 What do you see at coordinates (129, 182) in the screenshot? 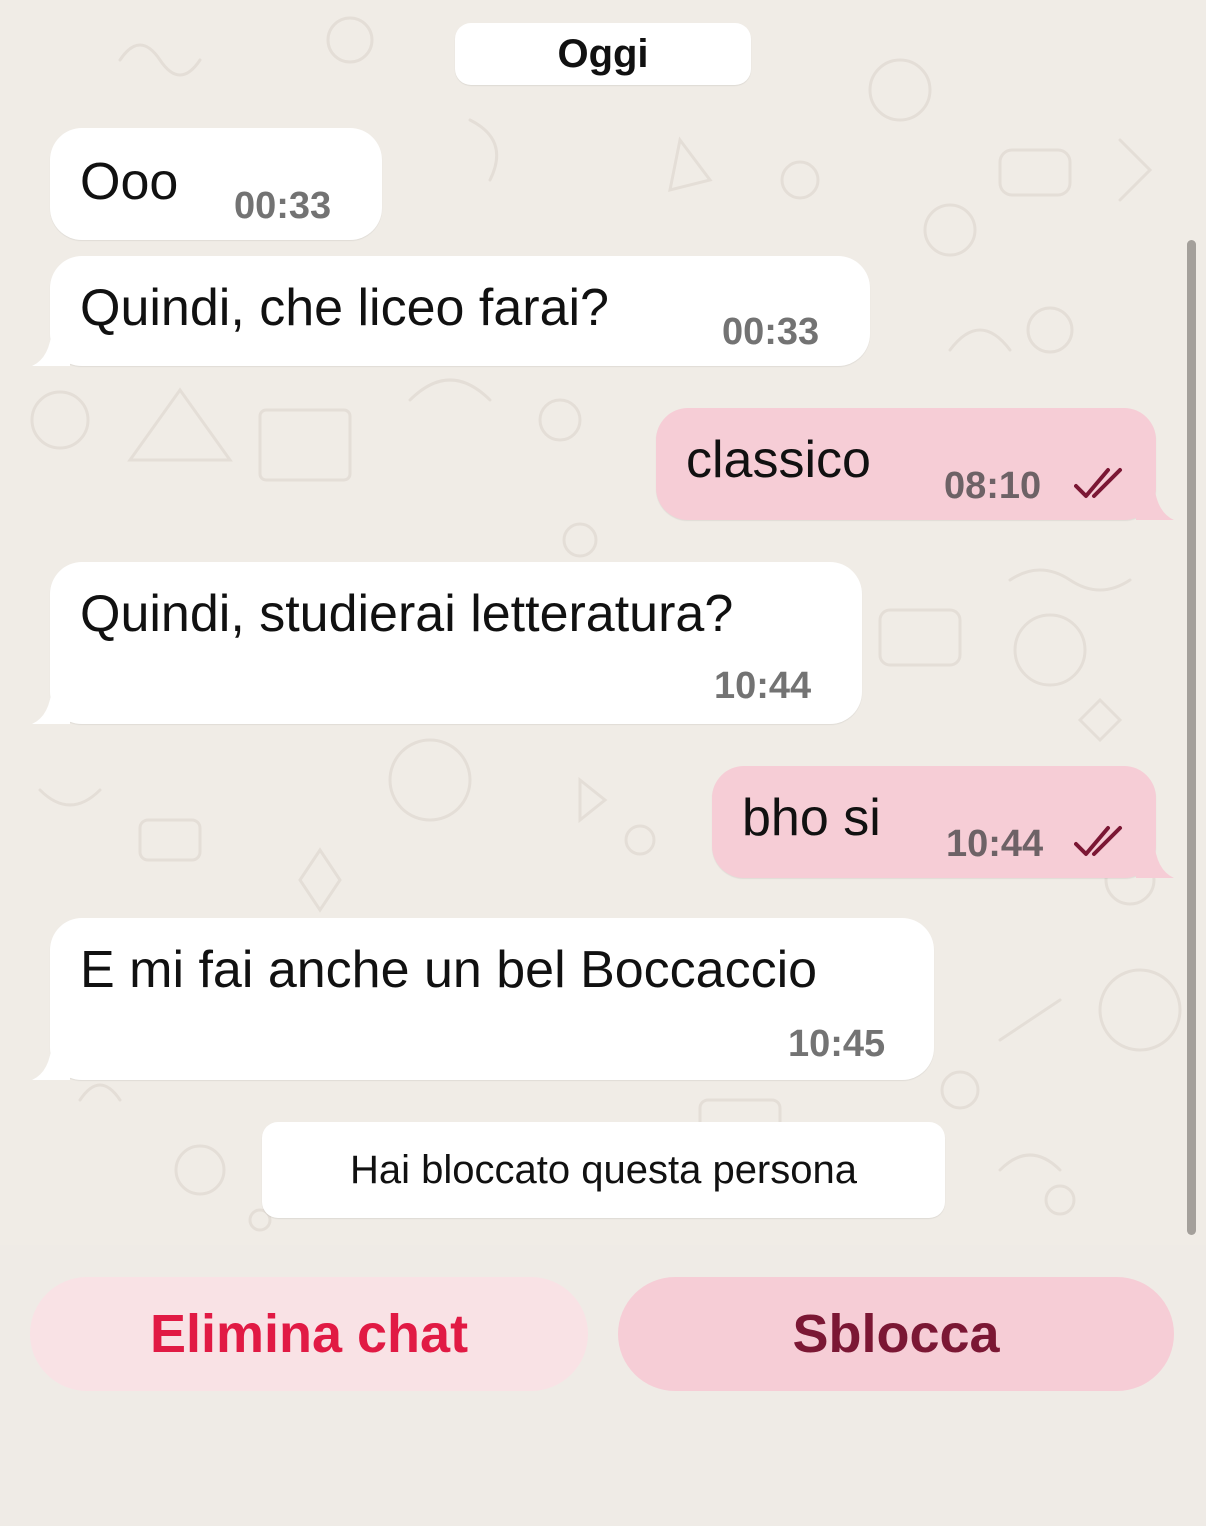
I see `message-text: Ooo` at bounding box center [129, 182].